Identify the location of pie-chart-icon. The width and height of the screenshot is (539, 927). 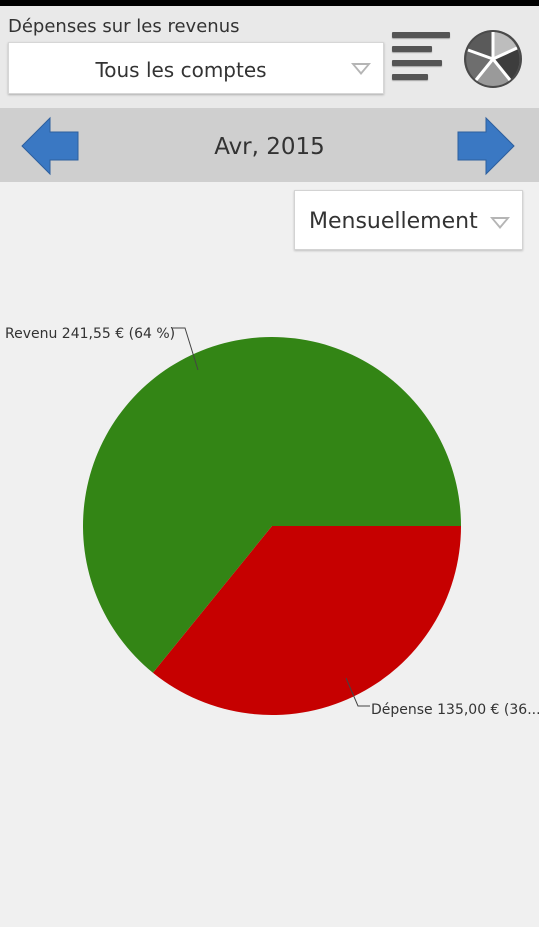
(493, 59).